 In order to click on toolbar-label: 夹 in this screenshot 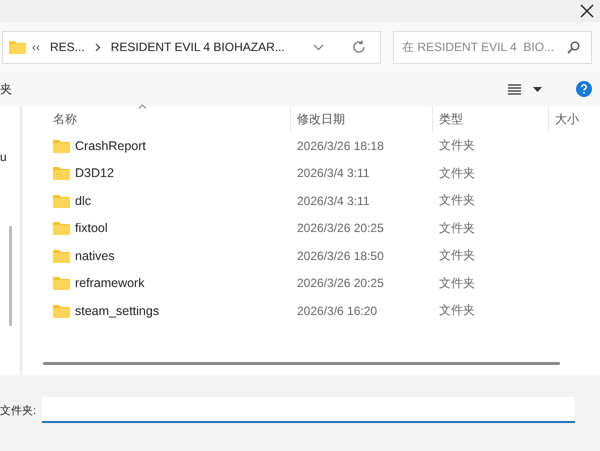, I will do `click(6, 89)`.